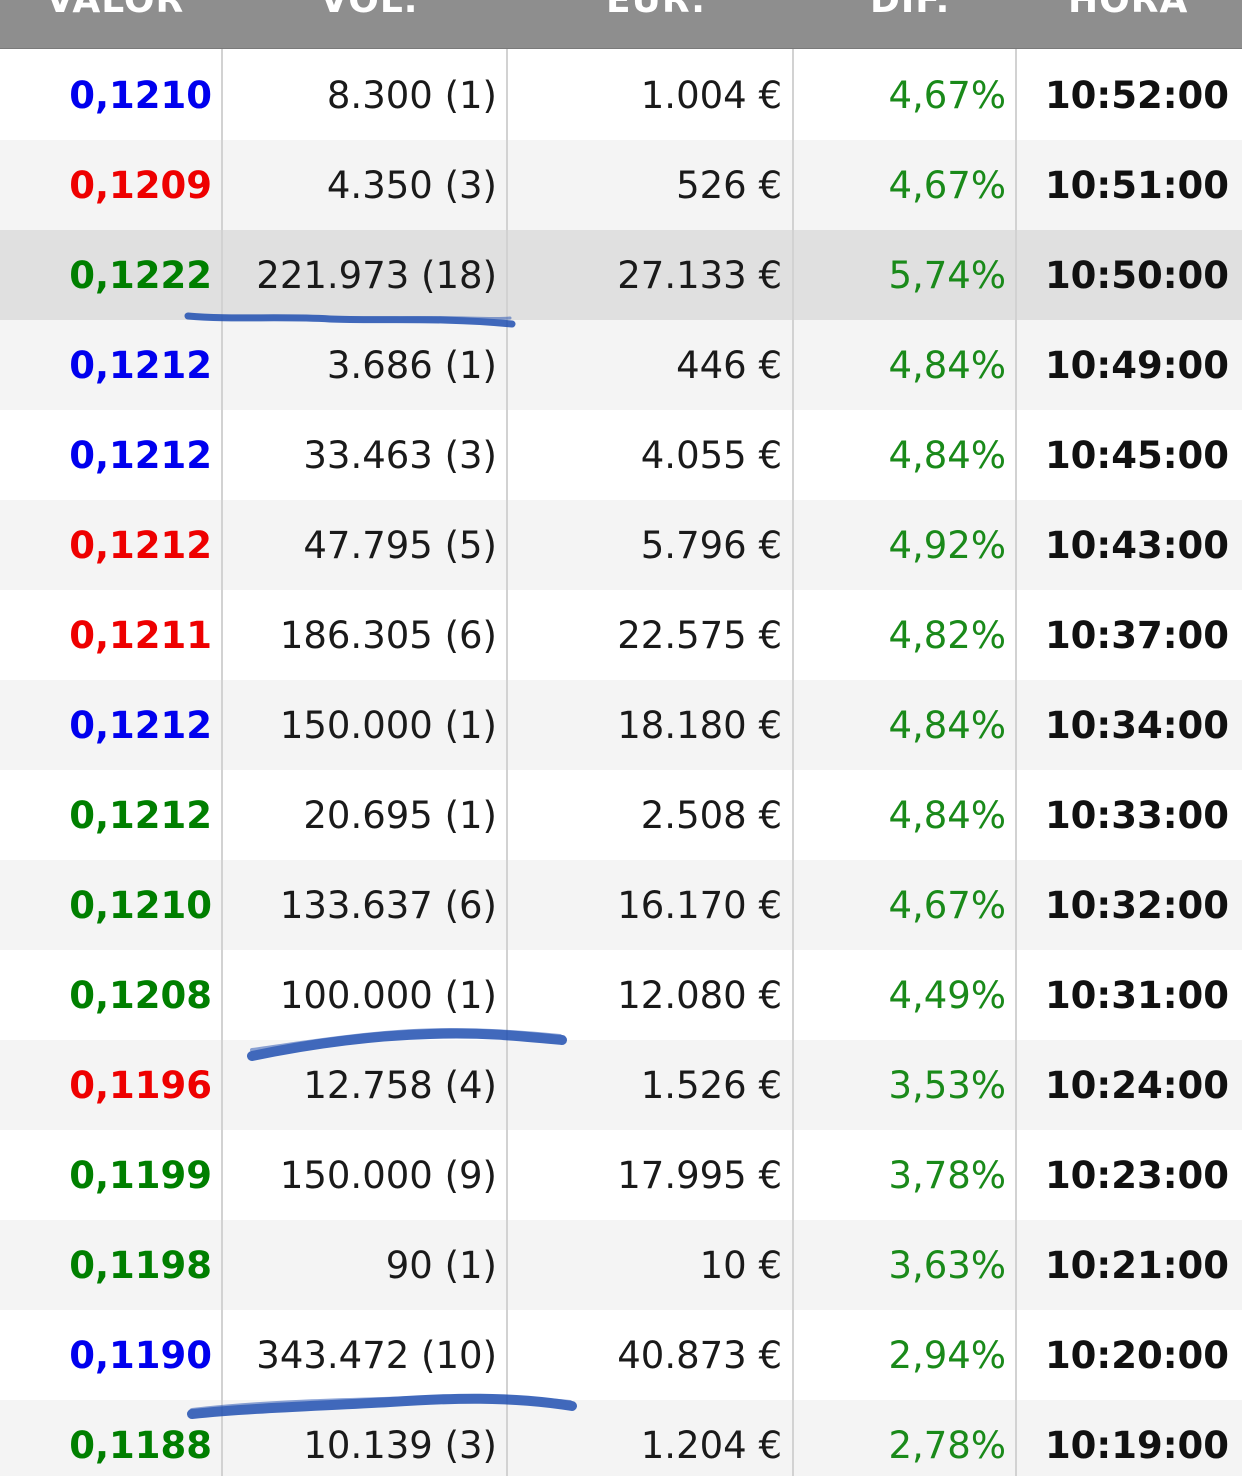  I want to click on table-row: 0,1210 133.637 (6) 16.170 € 4,67% 10:32:00, so click(621, 905).